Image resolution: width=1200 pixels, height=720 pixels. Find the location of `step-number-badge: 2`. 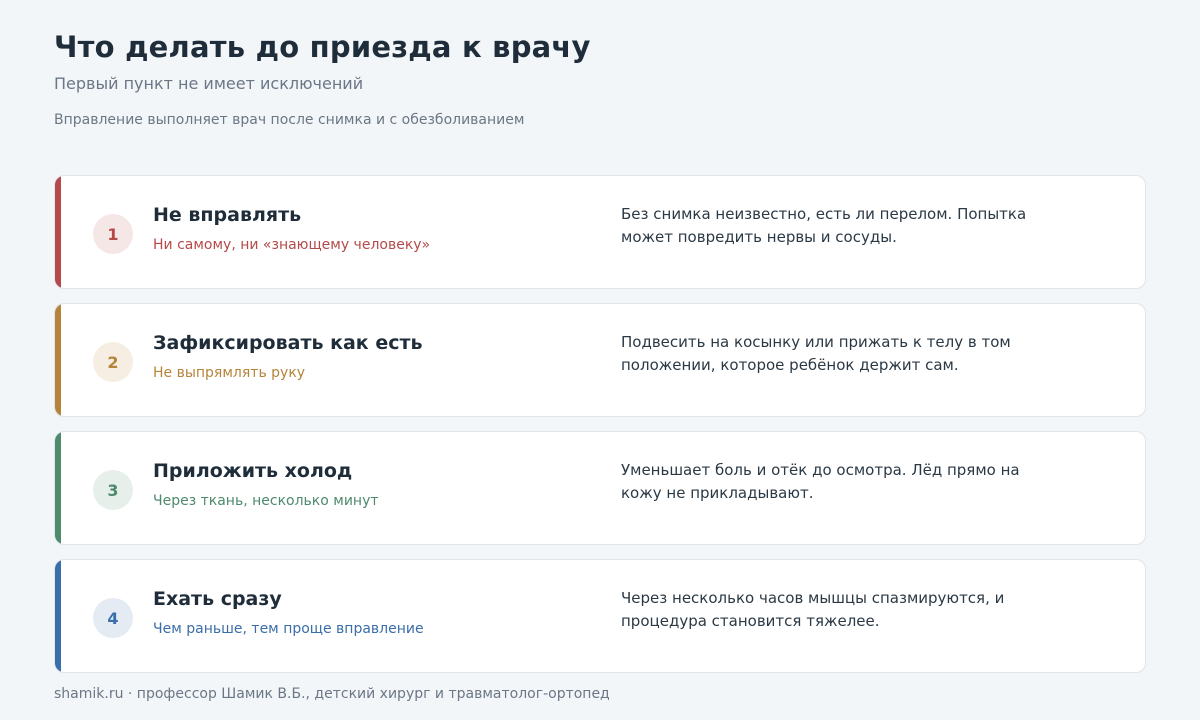

step-number-badge: 2 is located at coordinates (113, 362).